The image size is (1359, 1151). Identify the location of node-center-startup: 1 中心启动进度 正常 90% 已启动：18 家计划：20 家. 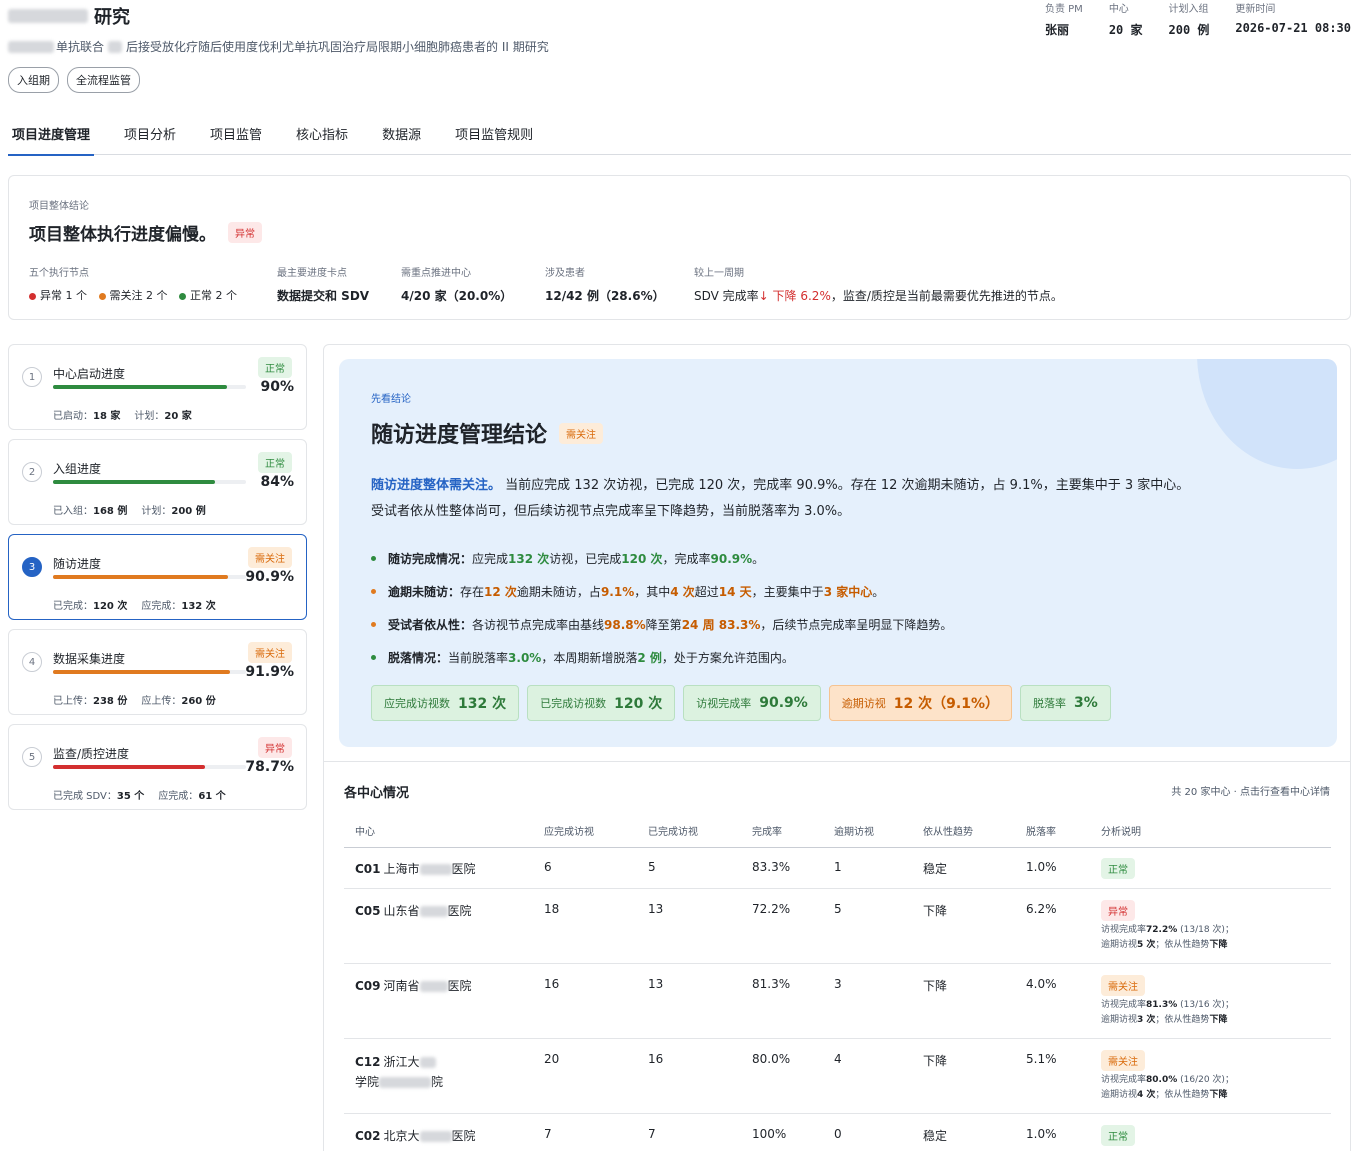
(157, 387).